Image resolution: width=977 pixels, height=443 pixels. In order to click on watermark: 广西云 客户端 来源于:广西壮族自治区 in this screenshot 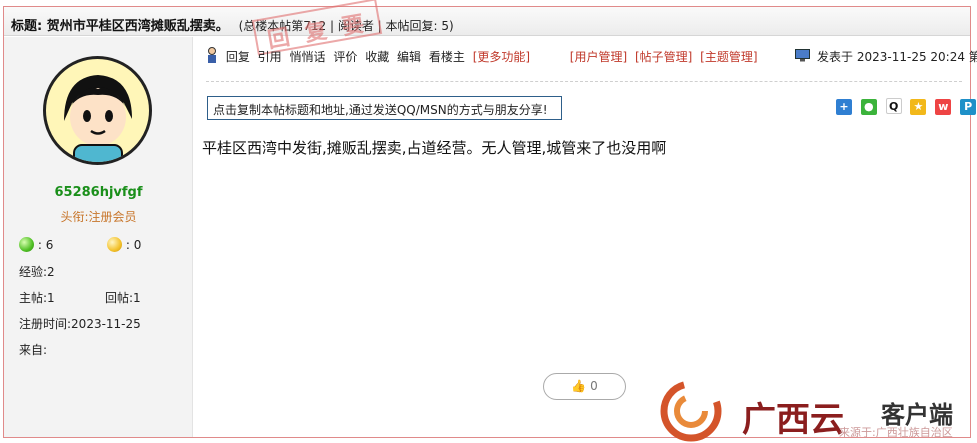, I will do `click(817, 411)`.